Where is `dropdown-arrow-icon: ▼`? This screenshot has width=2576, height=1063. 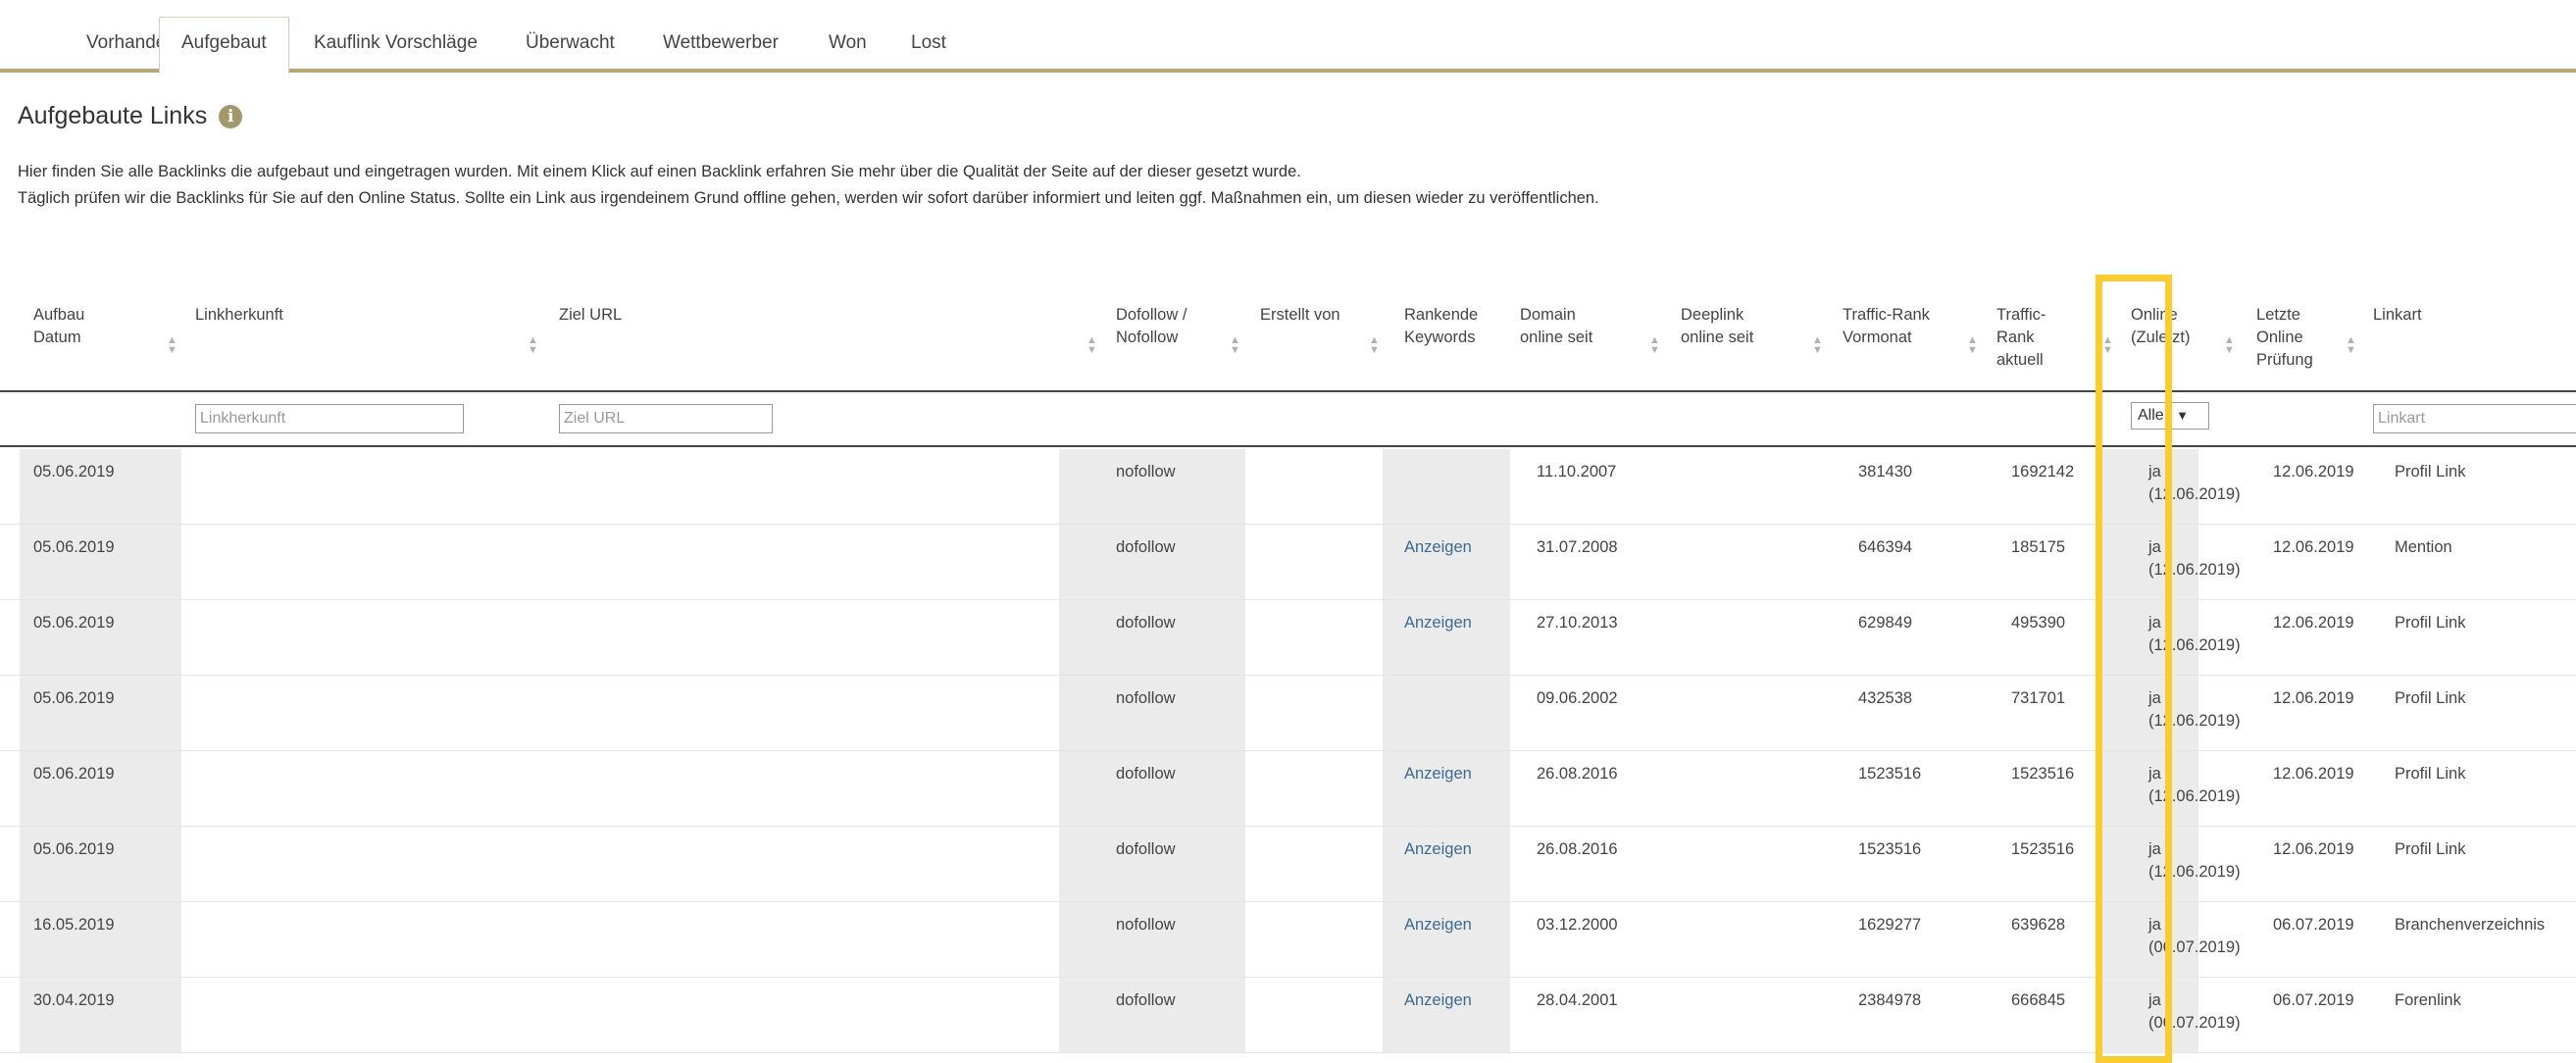
dropdown-arrow-icon: ▼ is located at coordinates (2183, 415).